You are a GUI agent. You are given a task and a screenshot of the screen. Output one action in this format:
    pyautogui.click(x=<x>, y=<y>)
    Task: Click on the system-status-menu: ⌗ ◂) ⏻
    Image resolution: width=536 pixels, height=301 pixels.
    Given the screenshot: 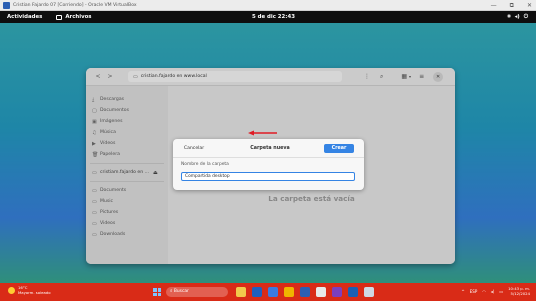 What is the action you would take?
    pyautogui.click(x=518, y=17)
    